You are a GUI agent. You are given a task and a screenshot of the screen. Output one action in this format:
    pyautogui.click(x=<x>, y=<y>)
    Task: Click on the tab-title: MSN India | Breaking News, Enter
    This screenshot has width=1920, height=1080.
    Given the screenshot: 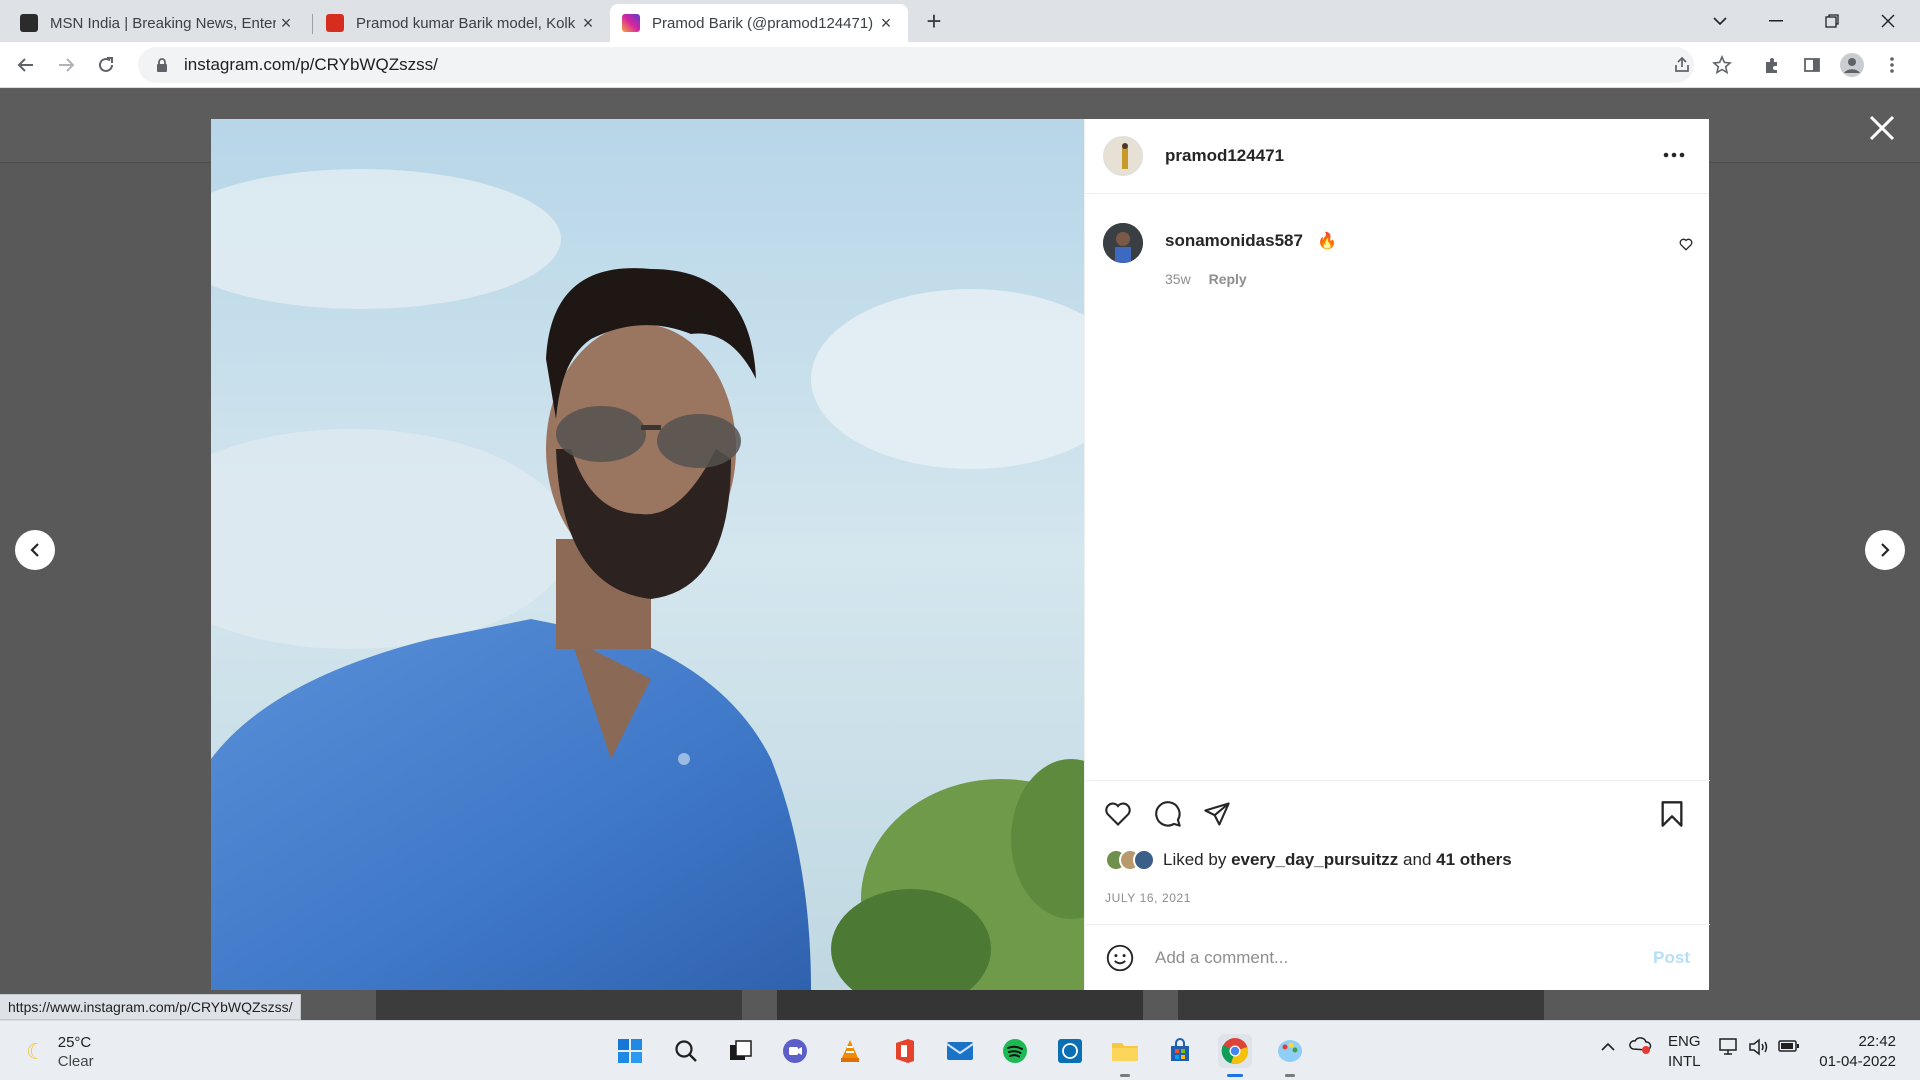 What is the action you would take?
    pyautogui.click(x=163, y=23)
    